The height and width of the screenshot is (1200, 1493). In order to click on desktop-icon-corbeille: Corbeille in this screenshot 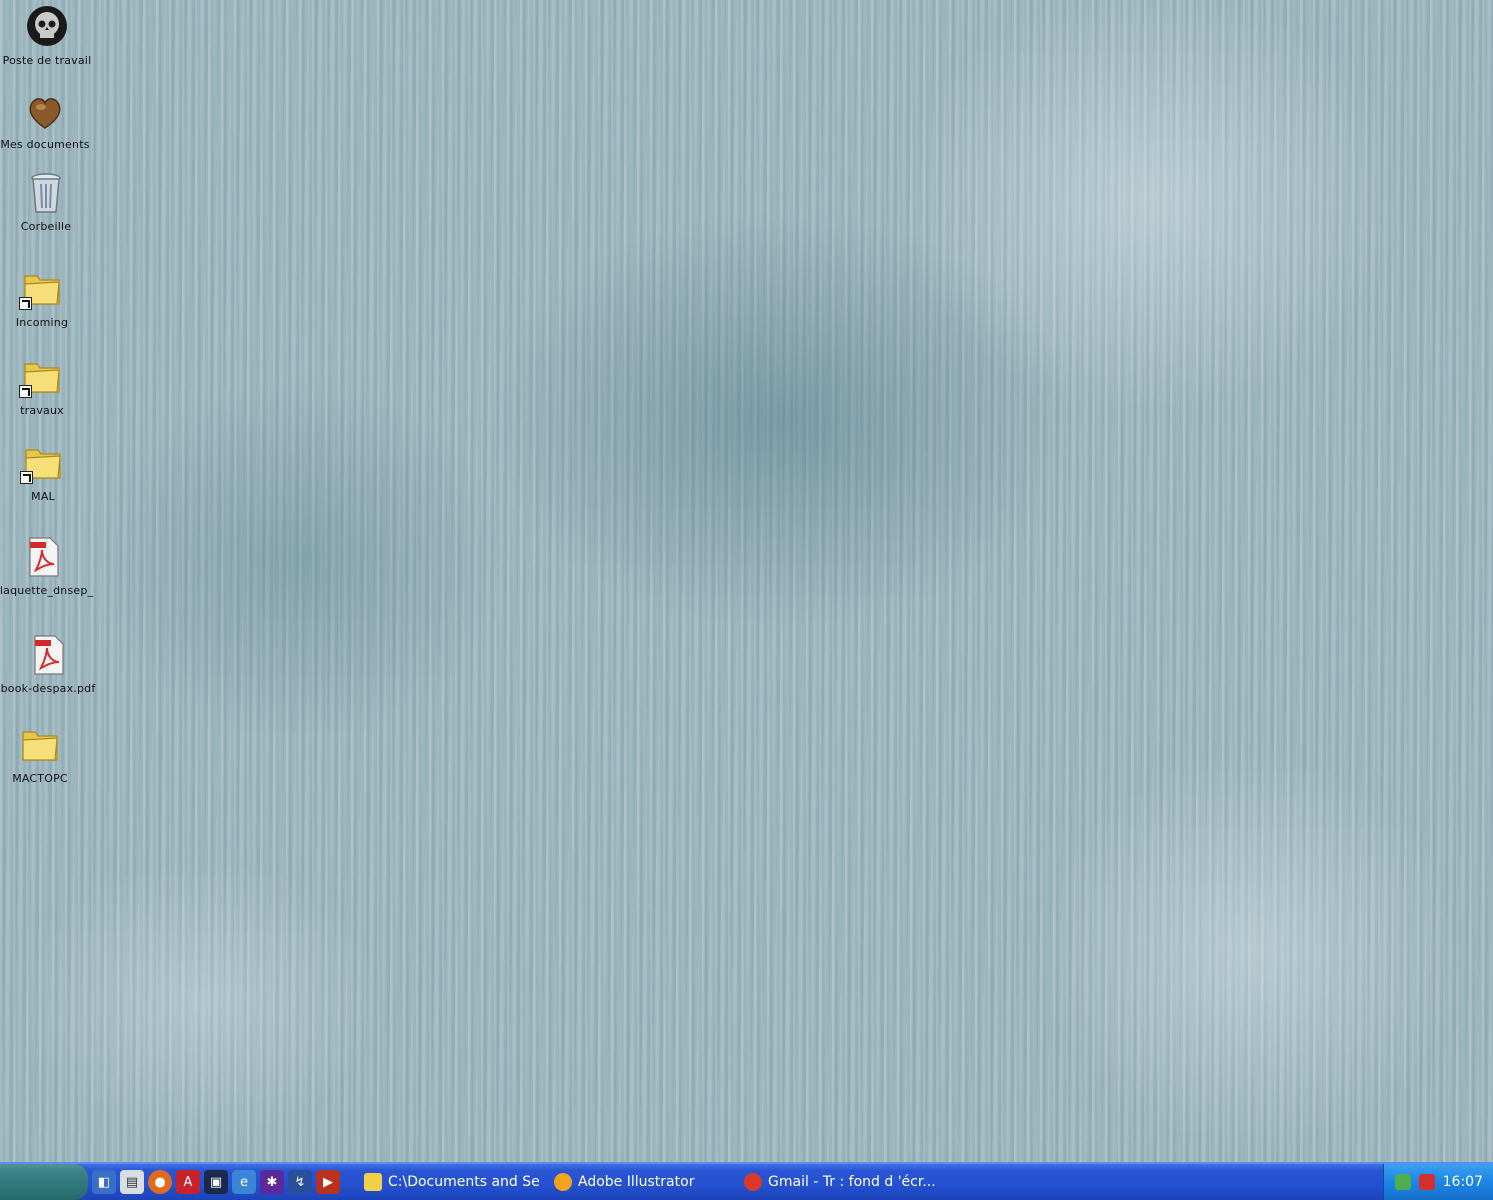, I will do `click(48, 201)`.